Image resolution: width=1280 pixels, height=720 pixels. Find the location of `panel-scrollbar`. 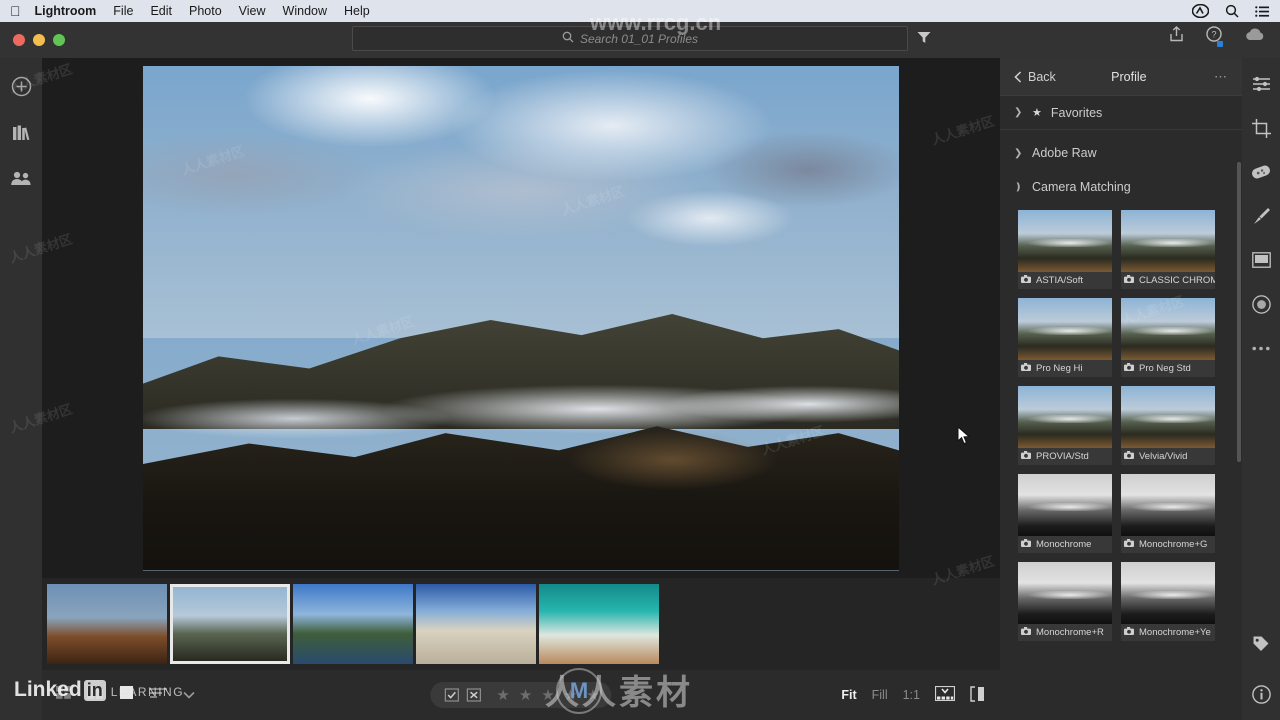

panel-scrollbar is located at coordinates (1239, 312).